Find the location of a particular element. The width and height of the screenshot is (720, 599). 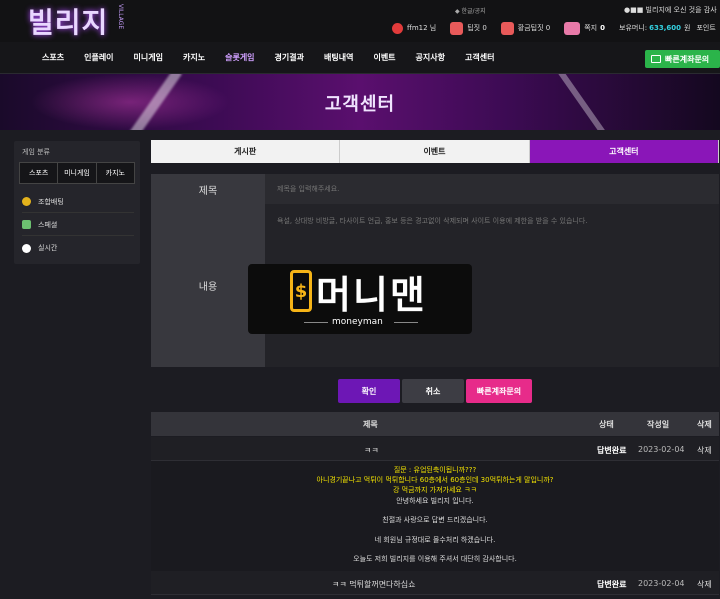

quick-account-label: 빠른계좌문의 is located at coordinates (687, 59).